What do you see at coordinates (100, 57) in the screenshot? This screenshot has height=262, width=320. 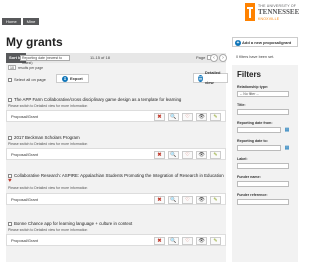 I see `result-range: 11-15 of 18` at bounding box center [100, 57].